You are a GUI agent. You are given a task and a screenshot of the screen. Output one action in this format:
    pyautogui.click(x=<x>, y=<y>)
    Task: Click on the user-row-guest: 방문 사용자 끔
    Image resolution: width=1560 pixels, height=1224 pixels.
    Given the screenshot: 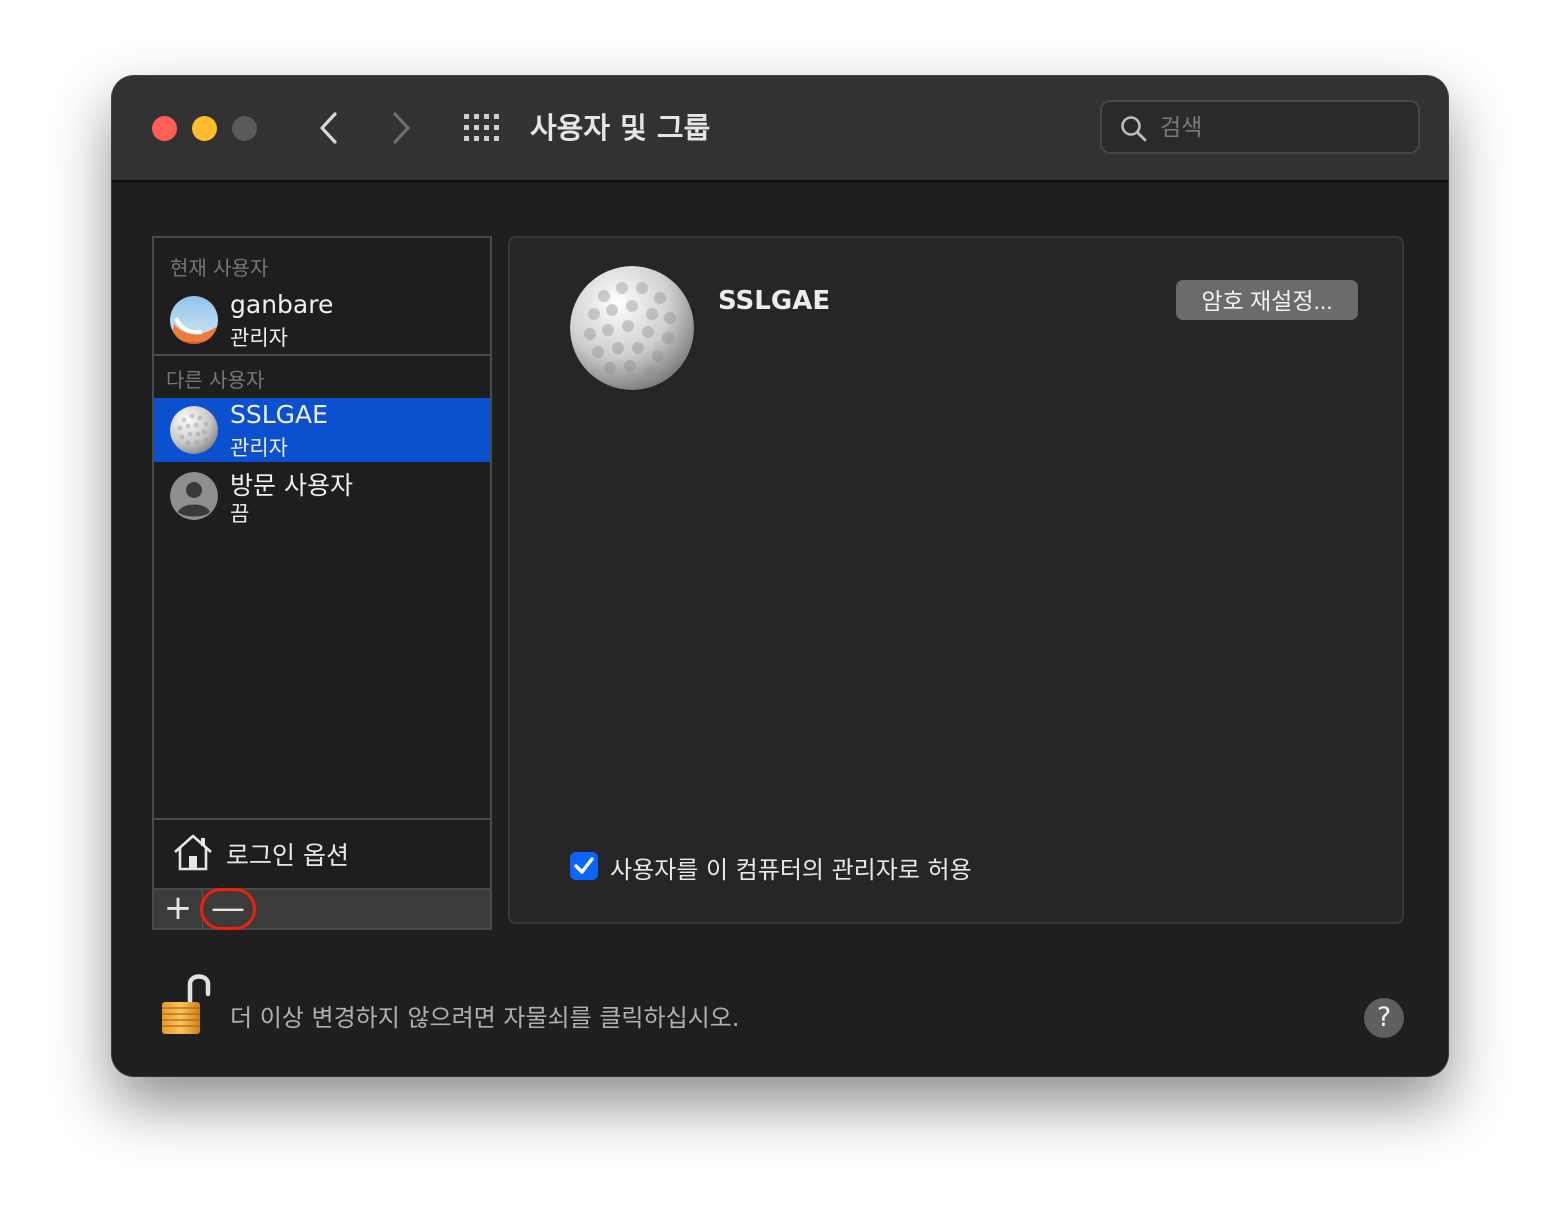 What is the action you would take?
    pyautogui.click(x=322, y=496)
    